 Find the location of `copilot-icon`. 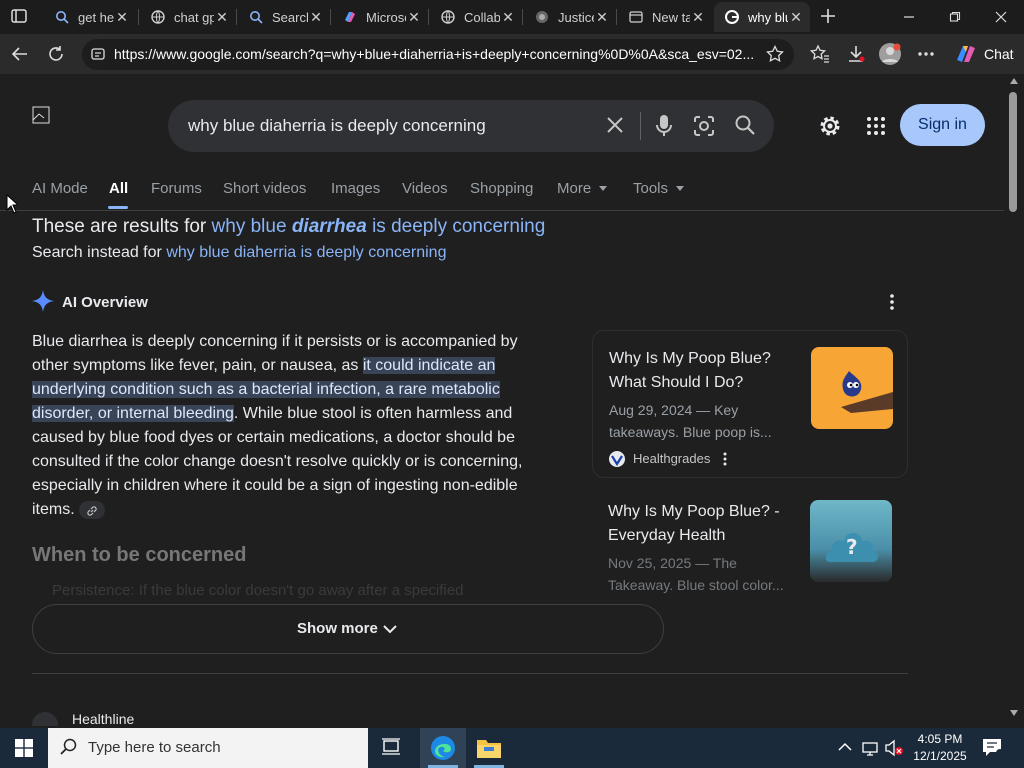

copilot-icon is located at coordinates (350, 17).